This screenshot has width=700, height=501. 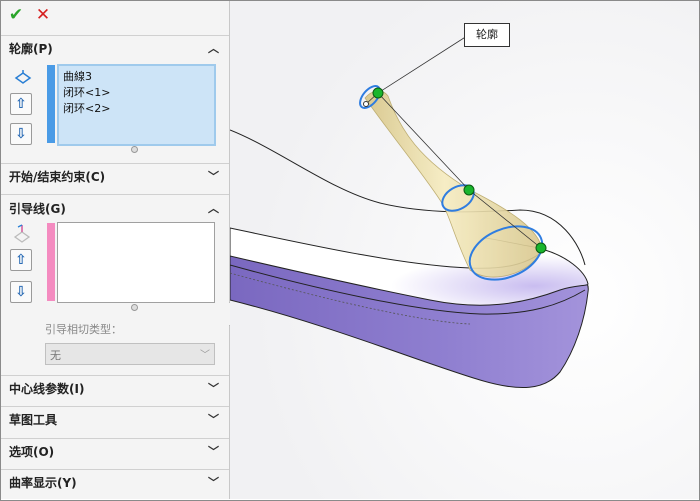 I want to click on guides-list, so click(x=136, y=262).